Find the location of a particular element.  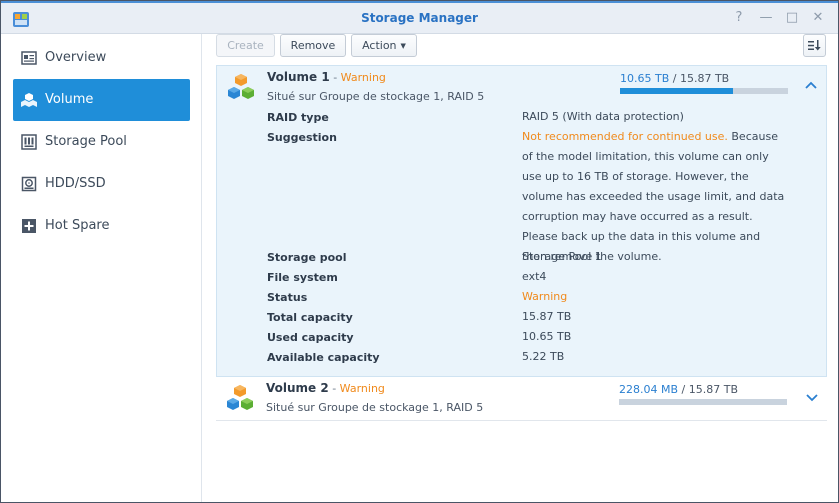

suggestion-warning: Not recommended for continued use. is located at coordinates (625, 136).